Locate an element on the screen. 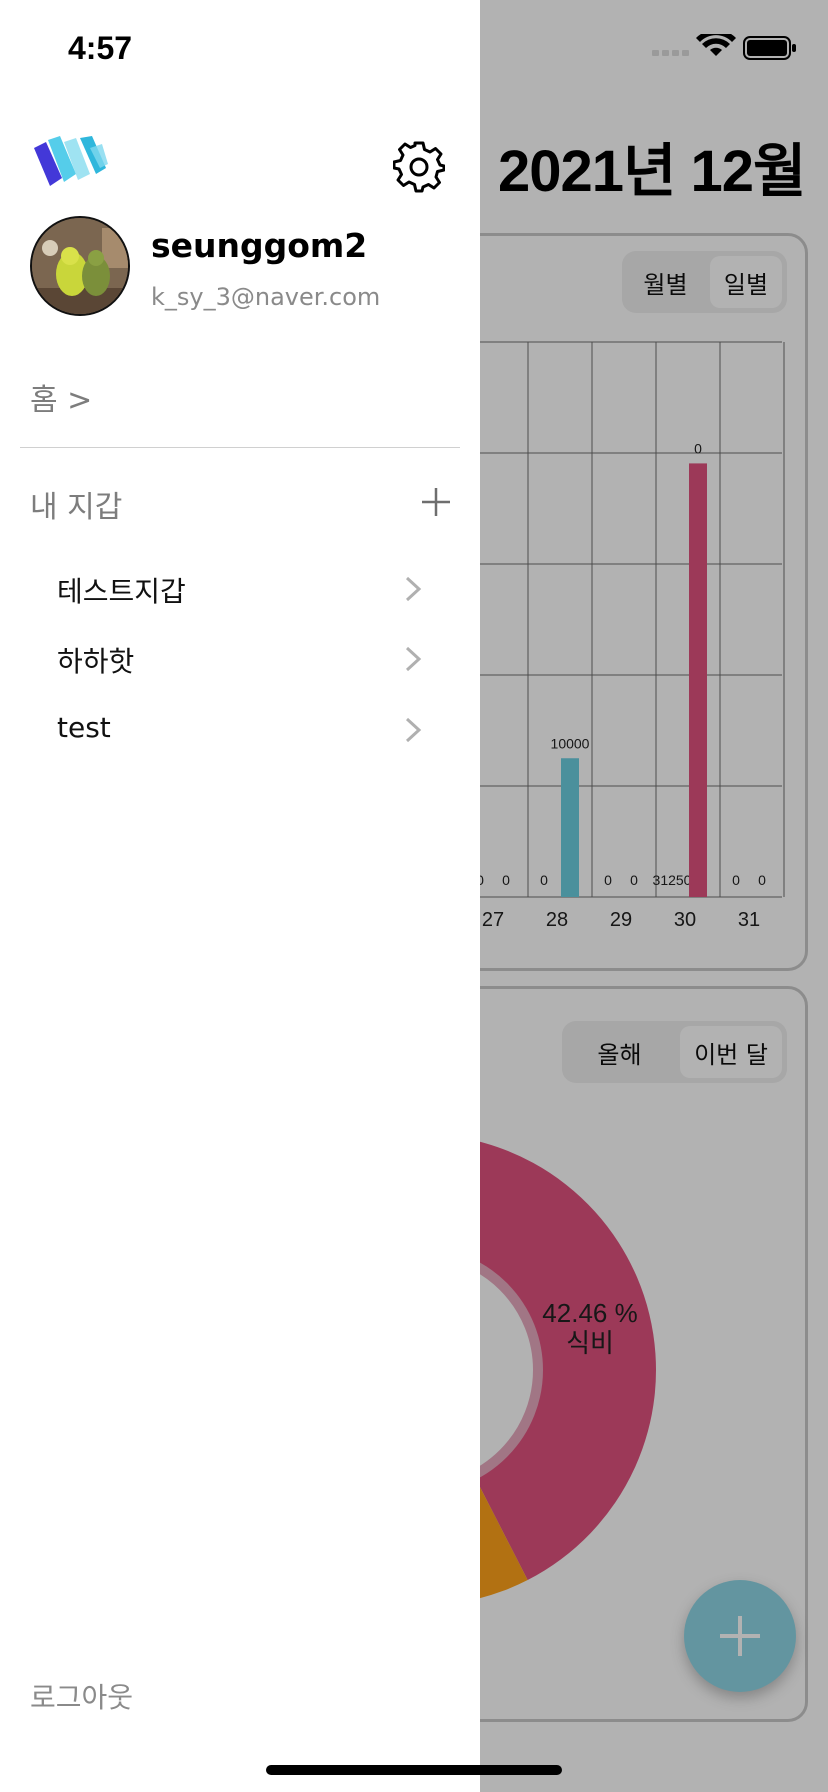  app-logo is located at coordinates (71, 161).